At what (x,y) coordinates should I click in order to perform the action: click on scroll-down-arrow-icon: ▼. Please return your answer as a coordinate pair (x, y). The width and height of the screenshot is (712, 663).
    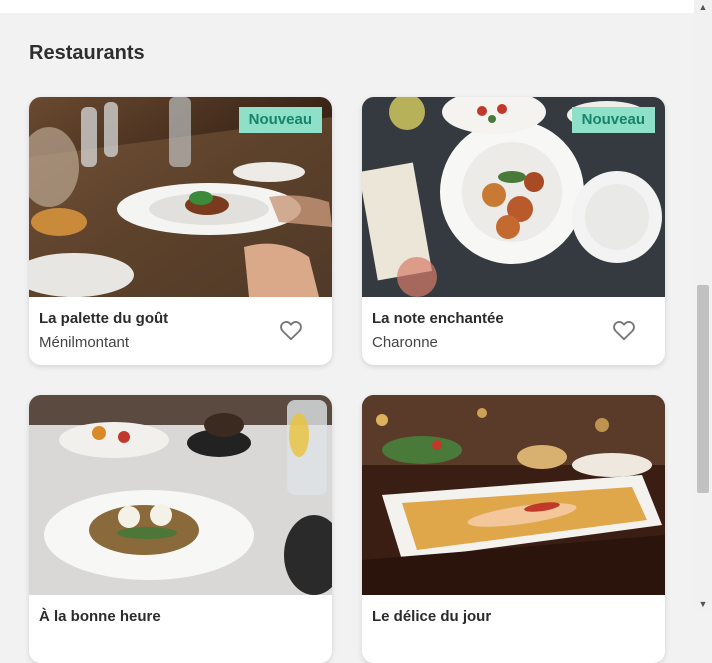
    Looking at the image, I should click on (703, 604).